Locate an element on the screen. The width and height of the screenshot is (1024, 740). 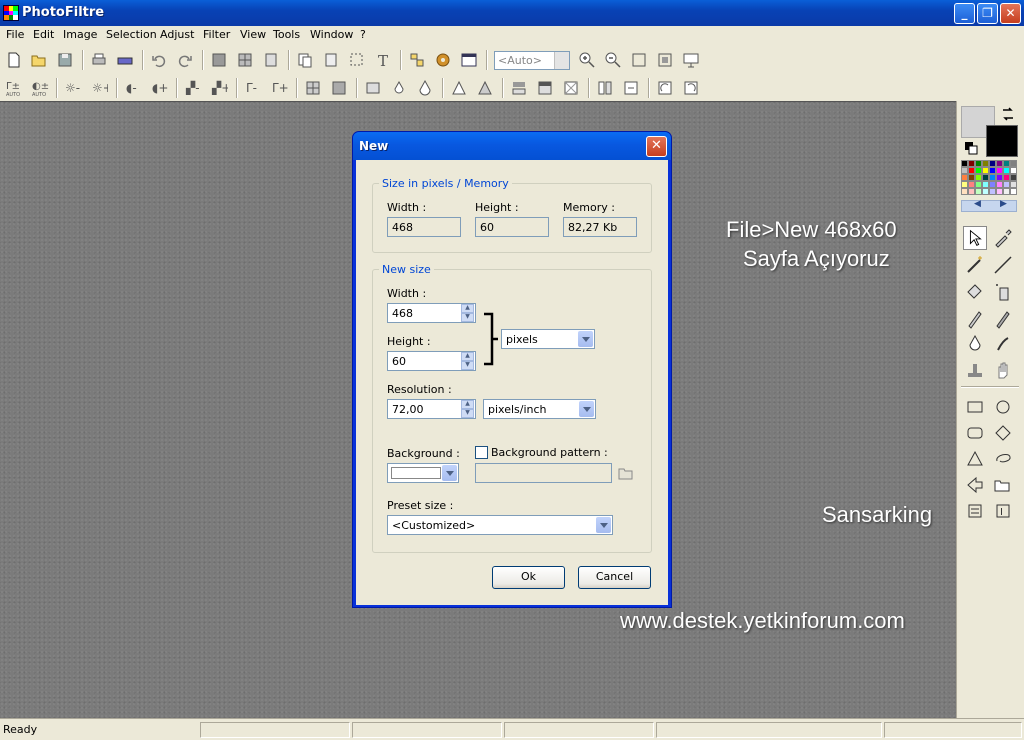
menu-selection: Selection is located at coordinates (131, 34).